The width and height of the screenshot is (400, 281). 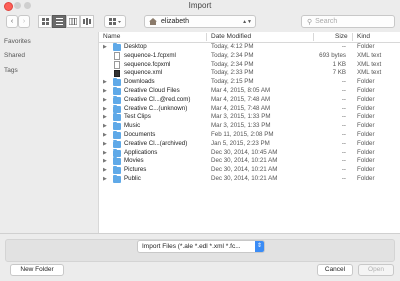 What do you see at coordinates (175, 21) in the screenshot?
I see `location-label: elizabeth` at bounding box center [175, 21].